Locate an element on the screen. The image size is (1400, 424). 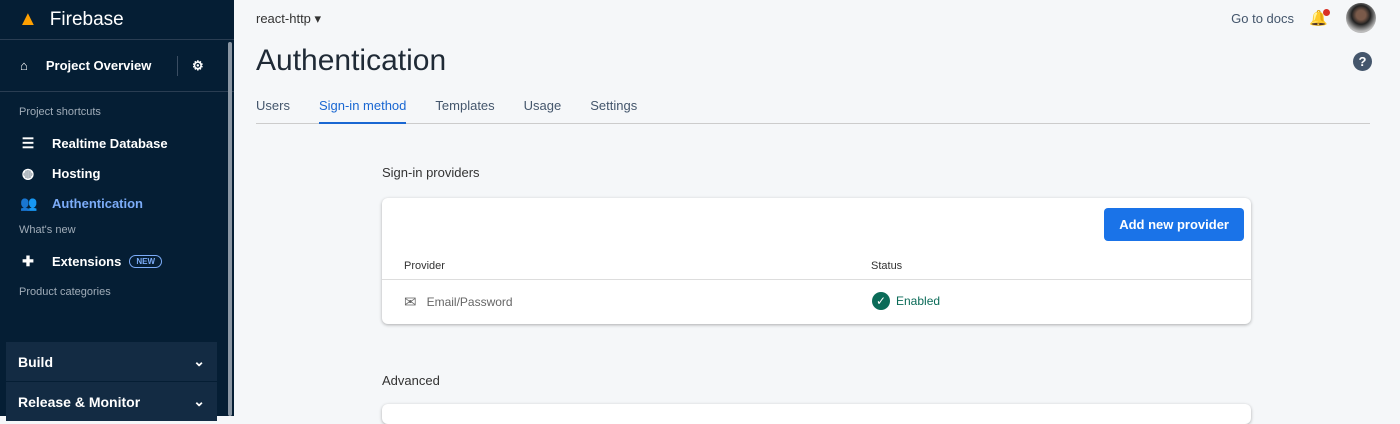
tab-settings: Settings is located at coordinates (613, 106).